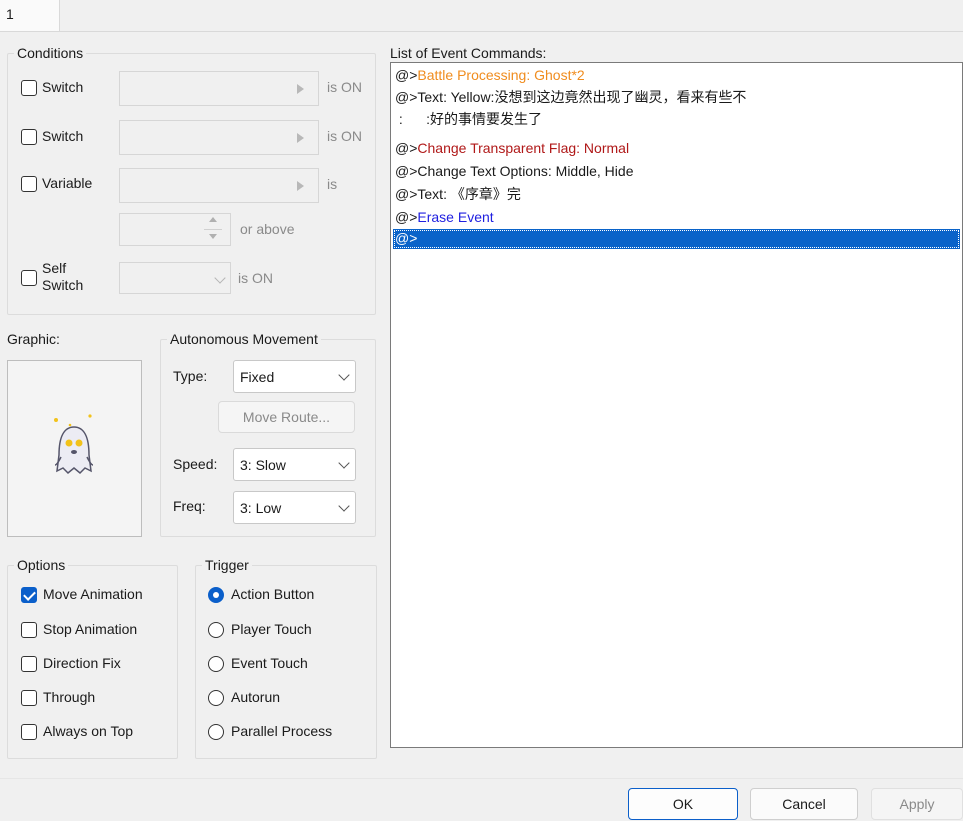 The image size is (963, 821). I want to click on type-value: Fixed, so click(257, 377).